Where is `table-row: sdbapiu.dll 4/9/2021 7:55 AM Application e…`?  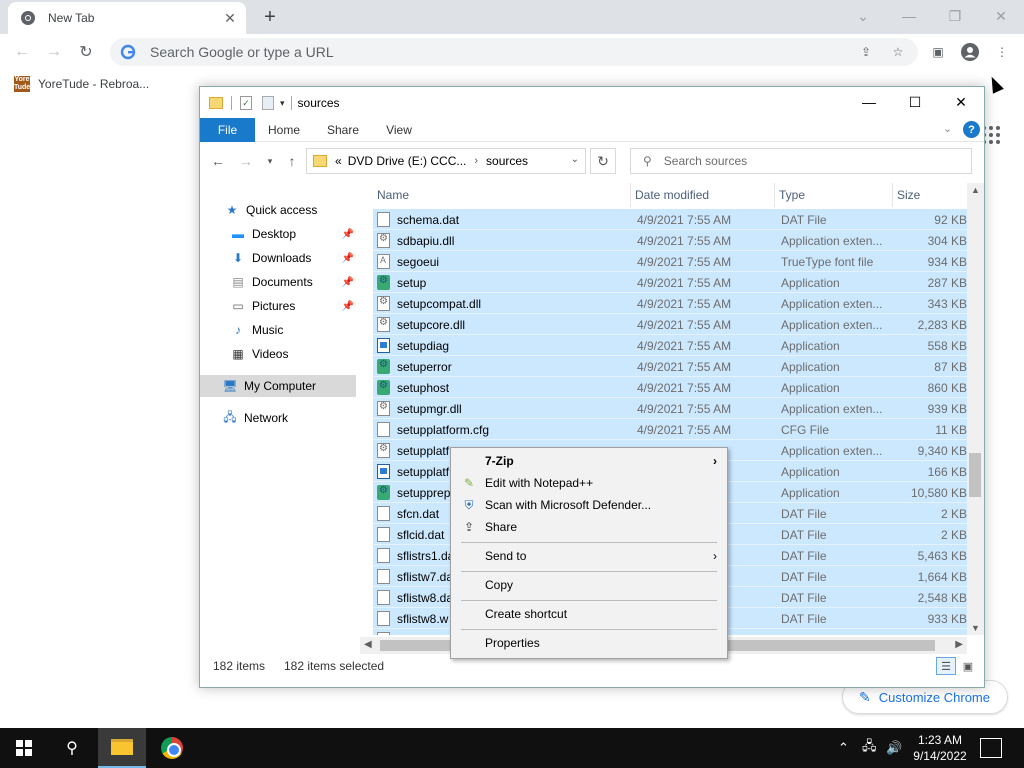 table-row: sdbapiu.dll 4/9/2021 7:55 AM Application e… is located at coordinates (670, 240).